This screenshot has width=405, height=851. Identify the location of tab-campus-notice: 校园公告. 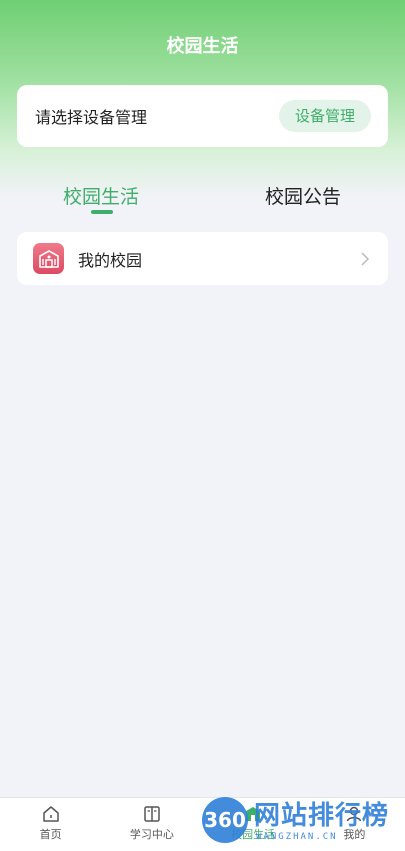
(303, 195).